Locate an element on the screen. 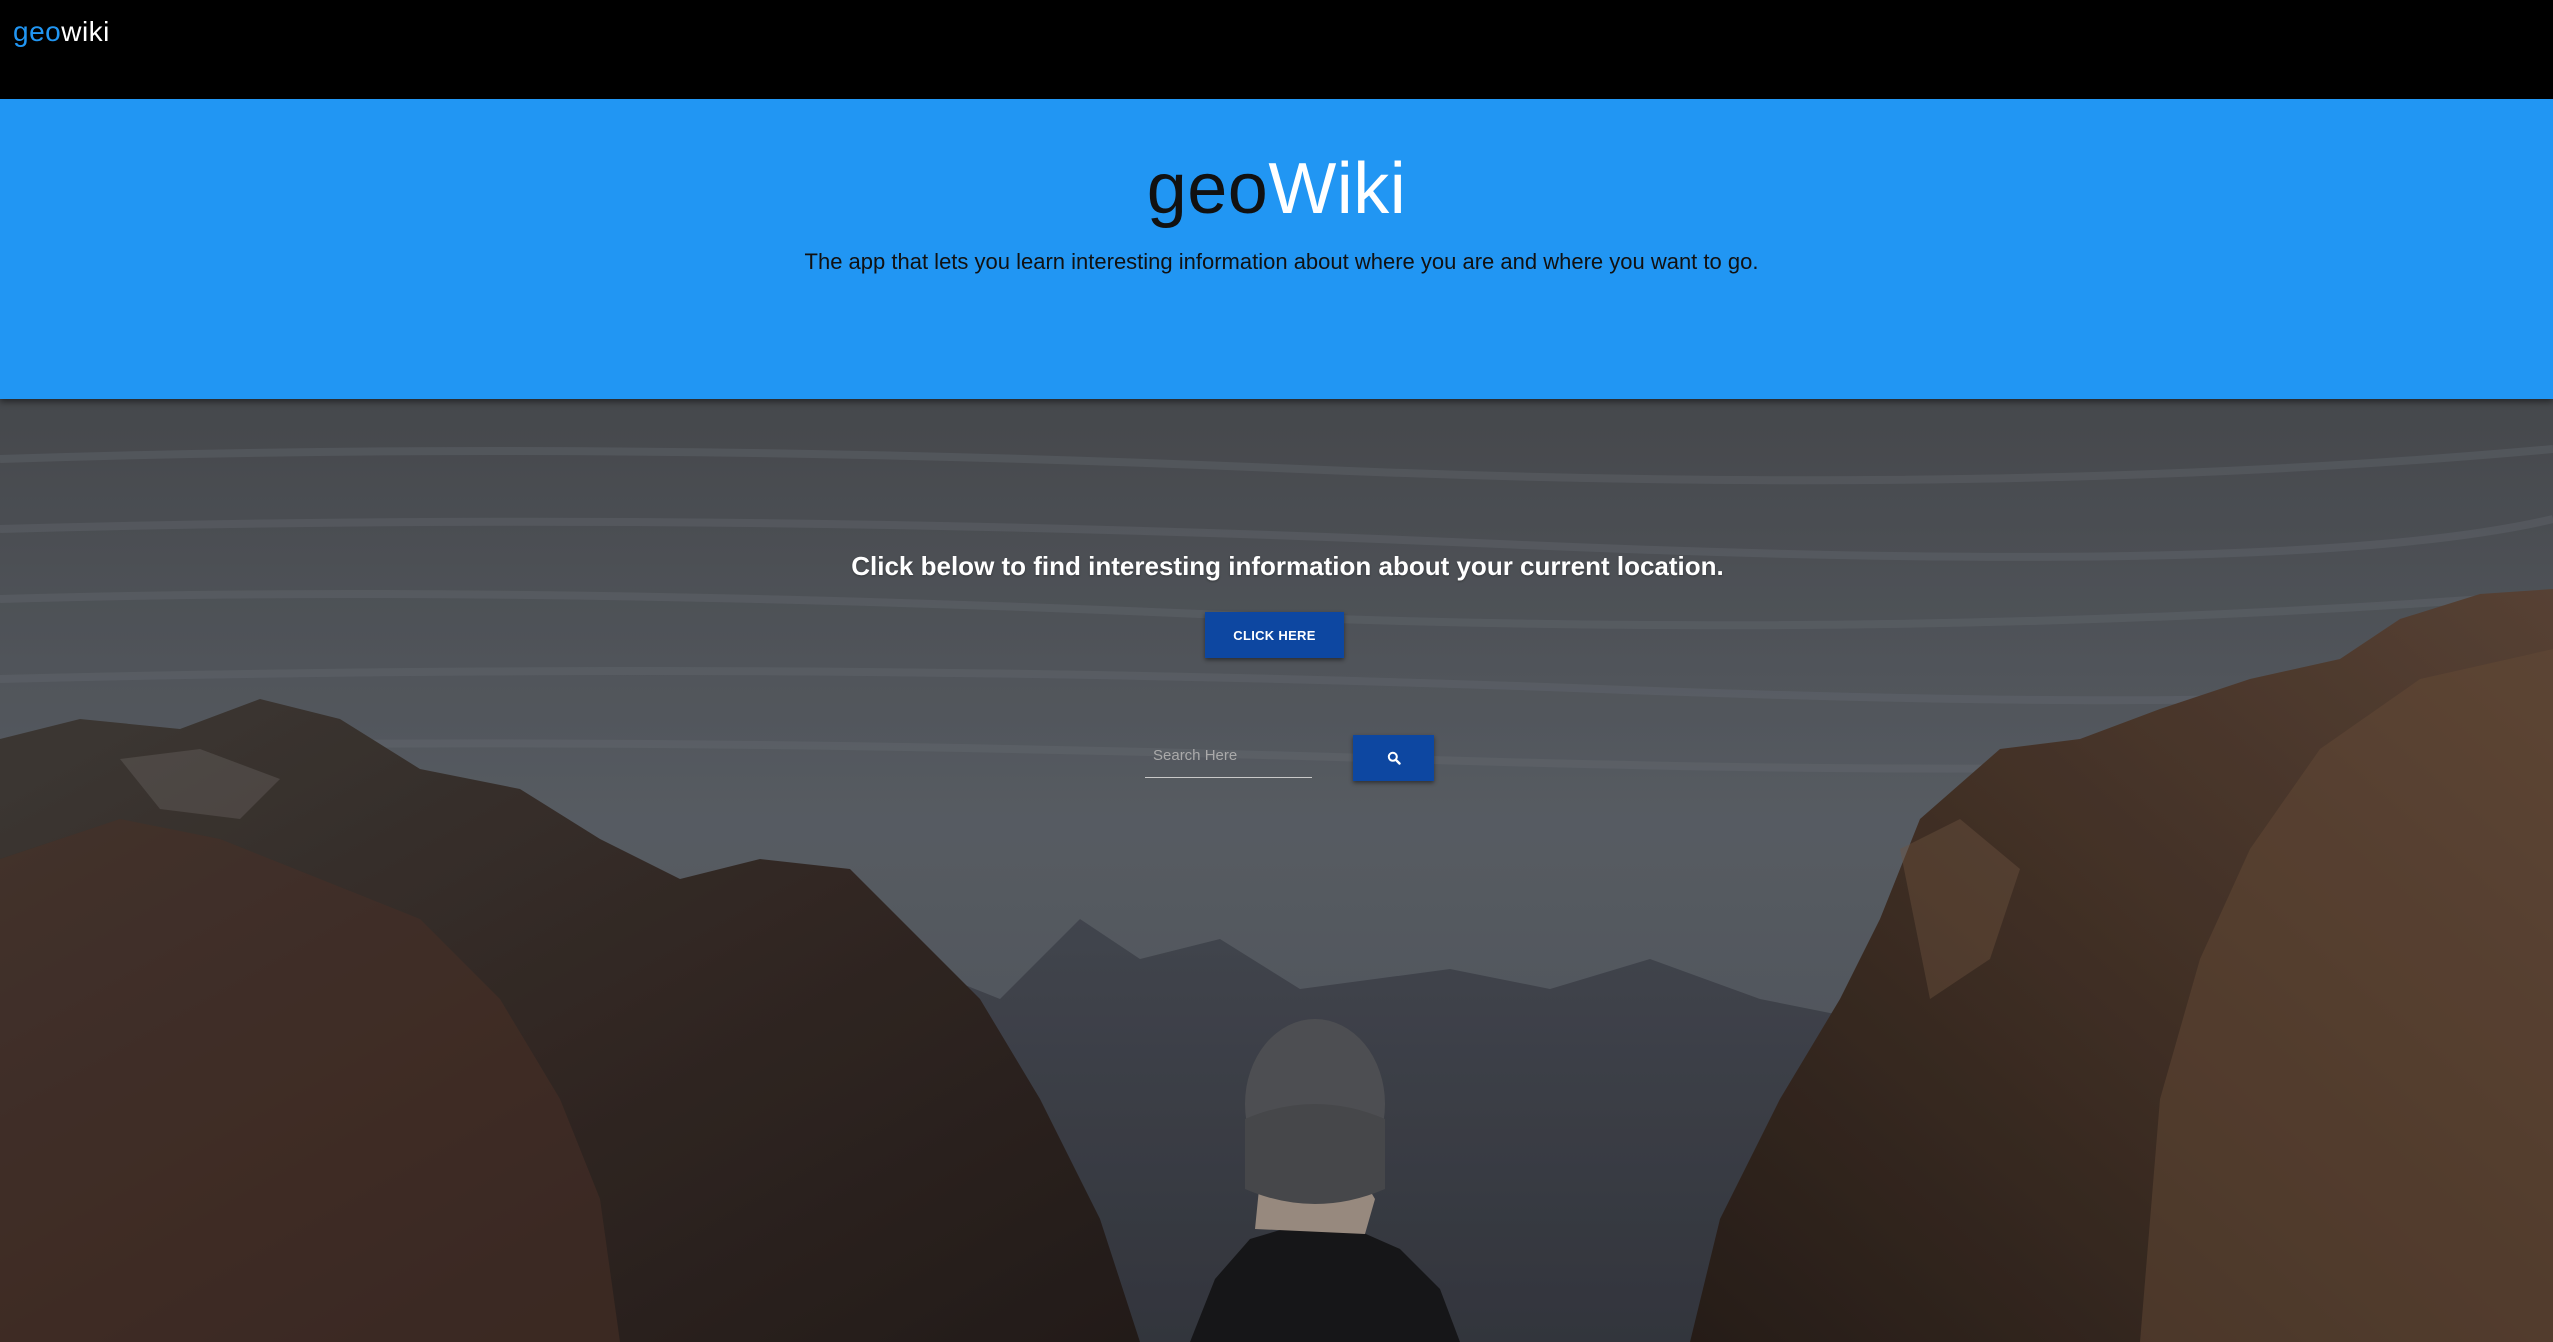 This screenshot has width=2553, height=1342. hero-title-geo: geo is located at coordinates (1207, 189).